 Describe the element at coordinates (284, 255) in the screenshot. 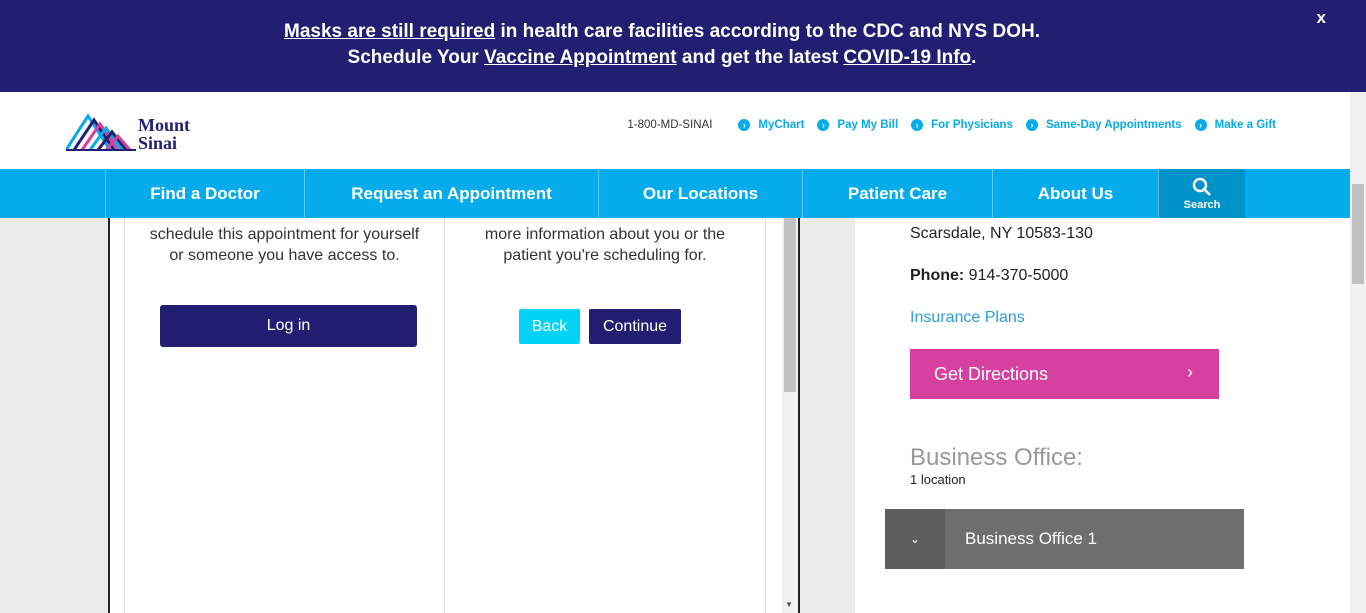

I see `login-text-line-2: or someone you have access to.` at that location.